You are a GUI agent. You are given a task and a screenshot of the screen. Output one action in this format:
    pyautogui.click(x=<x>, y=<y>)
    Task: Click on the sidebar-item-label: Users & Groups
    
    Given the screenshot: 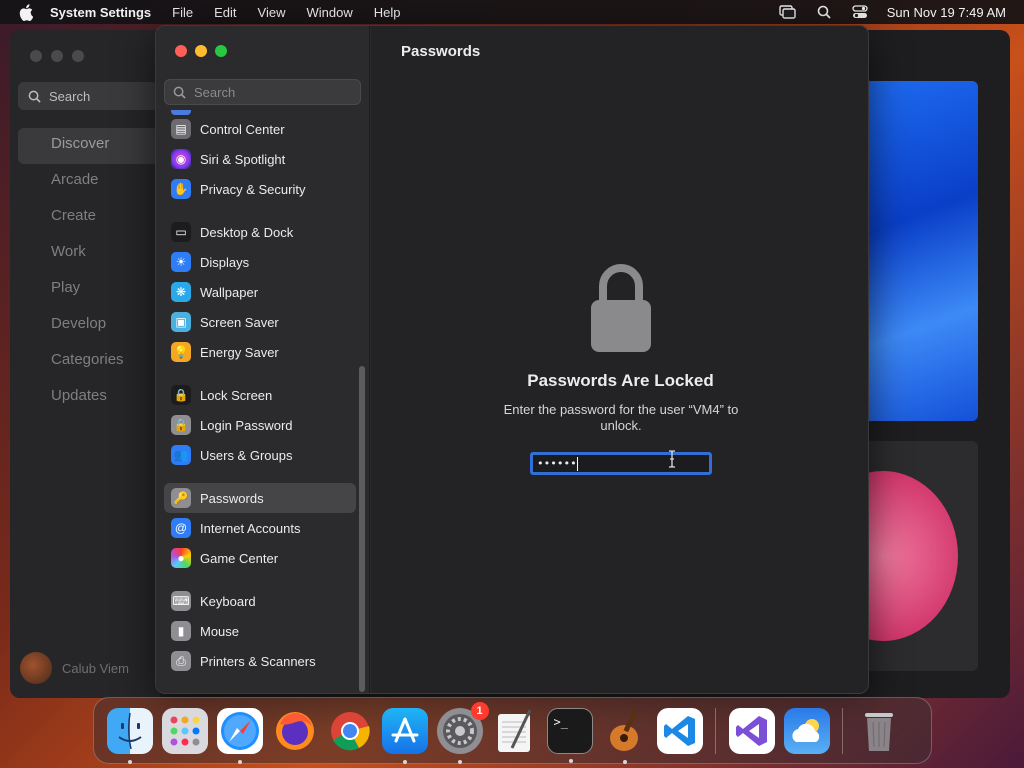 What is the action you would take?
    pyautogui.click(x=246, y=455)
    